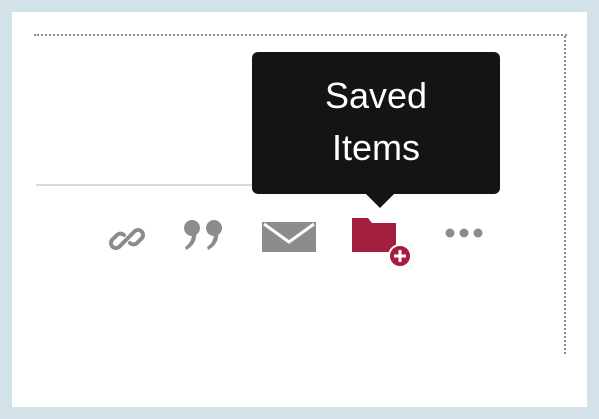 Image resolution: width=599 pixels, height=419 pixels. What do you see at coordinates (127, 239) in the screenshot?
I see `link-icon` at bounding box center [127, 239].